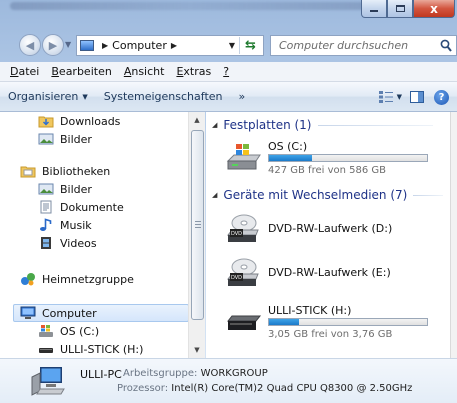 Image resolution: width=457 pixels, height=403 pixels. Describe the element at coordinates (310, 310) in the screenshot. I see `drive-name: ULLI-STICK (H:)` at that location.